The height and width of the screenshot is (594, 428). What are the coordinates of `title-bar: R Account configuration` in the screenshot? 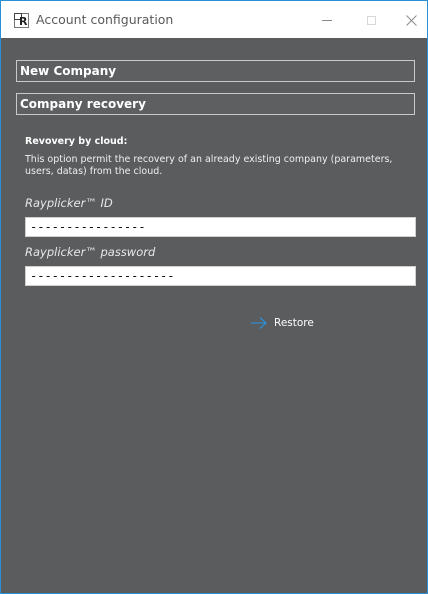 It's located at (214, 19).